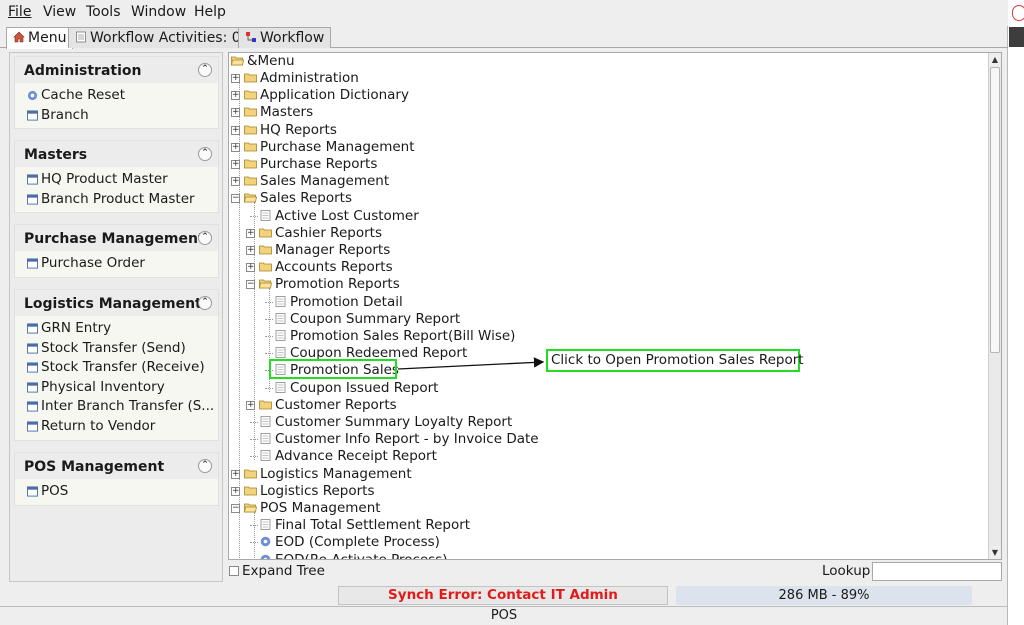  Describe the element at coordinates (158, 12) in the screenshot. I see `menu-window: Window` at that location.